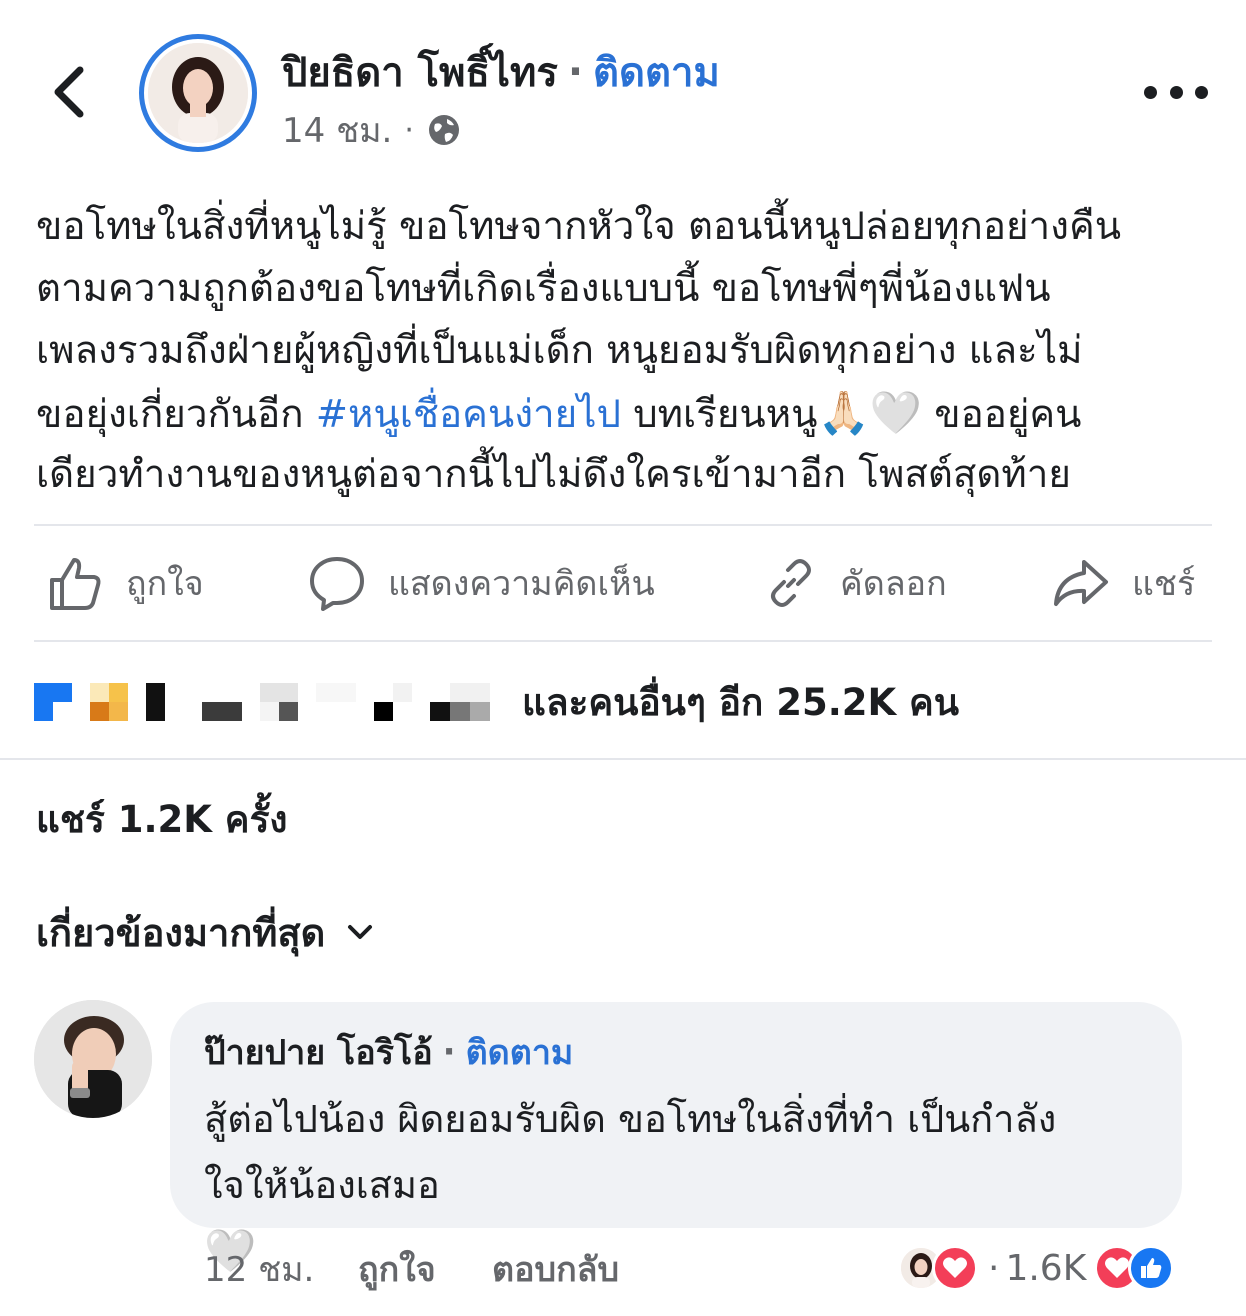 This screenshot has height=1316, width=1246. Describe the element at coordinates (955, 1268) in the screenshot. I see `love-reaction-icon` at that location.